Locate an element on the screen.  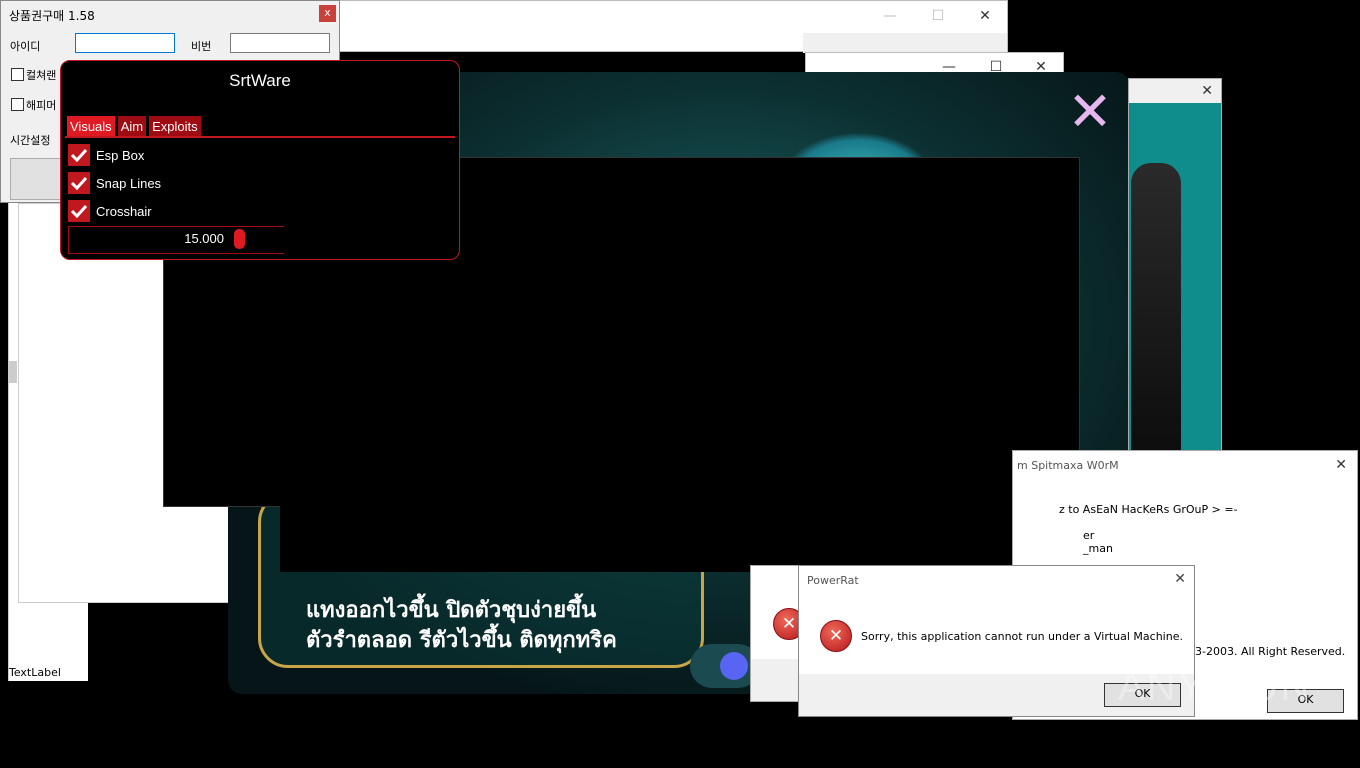
happy-money-checkbox is located at coordinates (17, 104).